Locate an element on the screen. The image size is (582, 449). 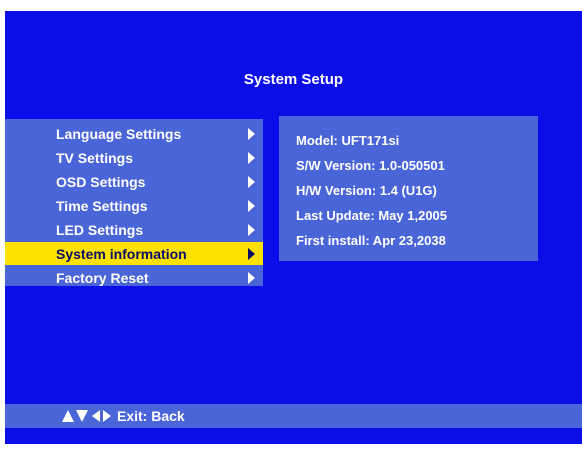
sw-version-text: S/W Version: 1.0-050501 is located at coordinates (370, 165).